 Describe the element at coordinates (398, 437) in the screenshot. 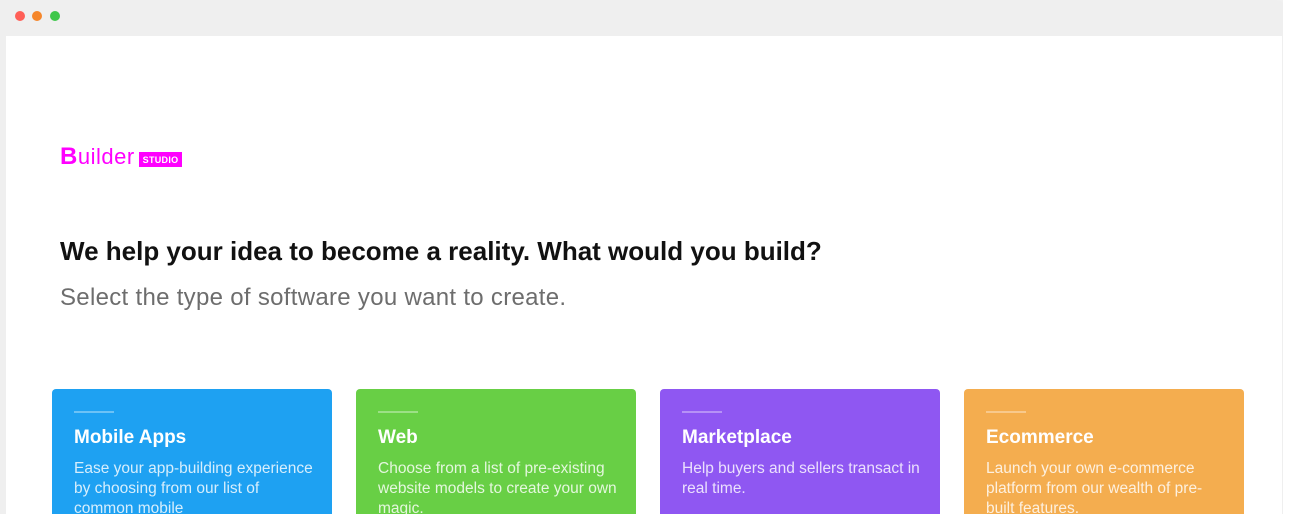

I see `card-title: Web` at that location.